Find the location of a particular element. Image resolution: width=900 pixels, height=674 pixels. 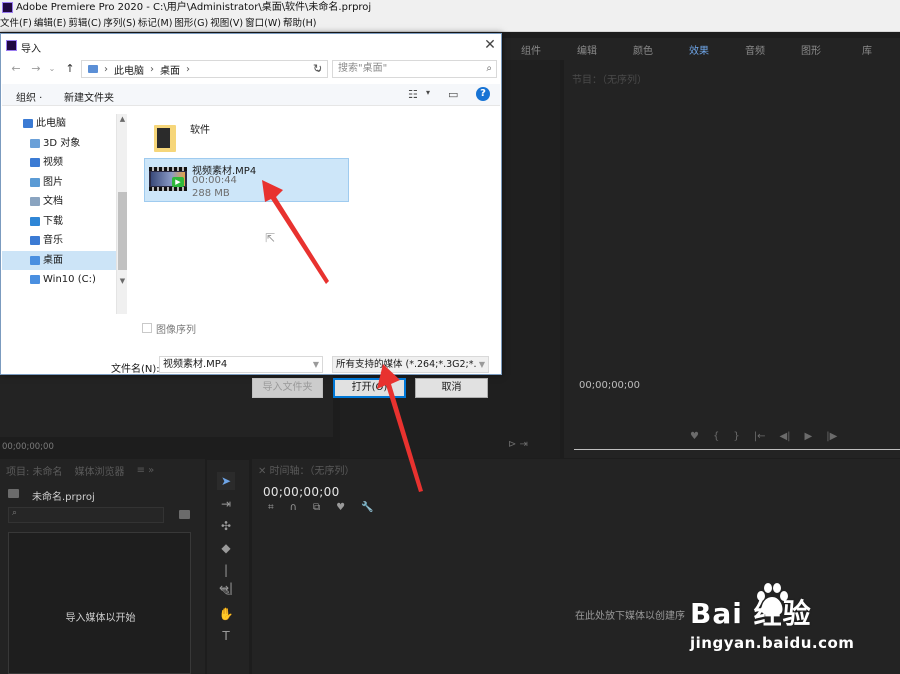

search-input: 搜索"桌面" ⌕ is located at coordinates (414, 69).